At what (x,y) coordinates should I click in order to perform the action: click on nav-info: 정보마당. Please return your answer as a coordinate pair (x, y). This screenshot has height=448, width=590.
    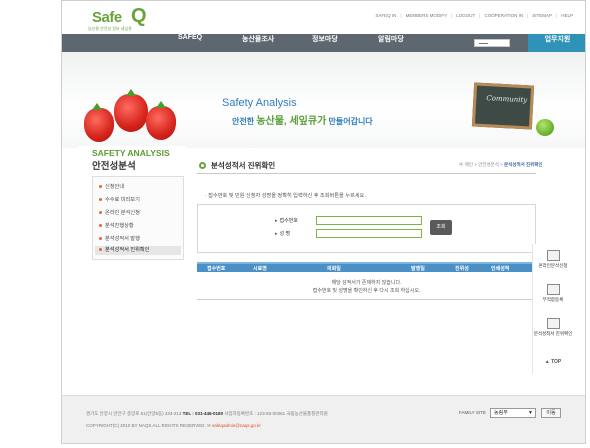
    Looking at the image, I should click on (325, 43).